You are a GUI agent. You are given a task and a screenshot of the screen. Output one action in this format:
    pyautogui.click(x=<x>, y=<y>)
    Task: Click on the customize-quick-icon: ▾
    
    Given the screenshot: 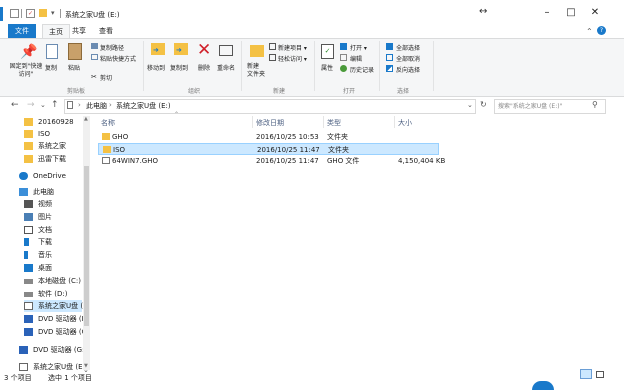 What is the action you would take?
    pyautogui.click(x=53, y=13)
    